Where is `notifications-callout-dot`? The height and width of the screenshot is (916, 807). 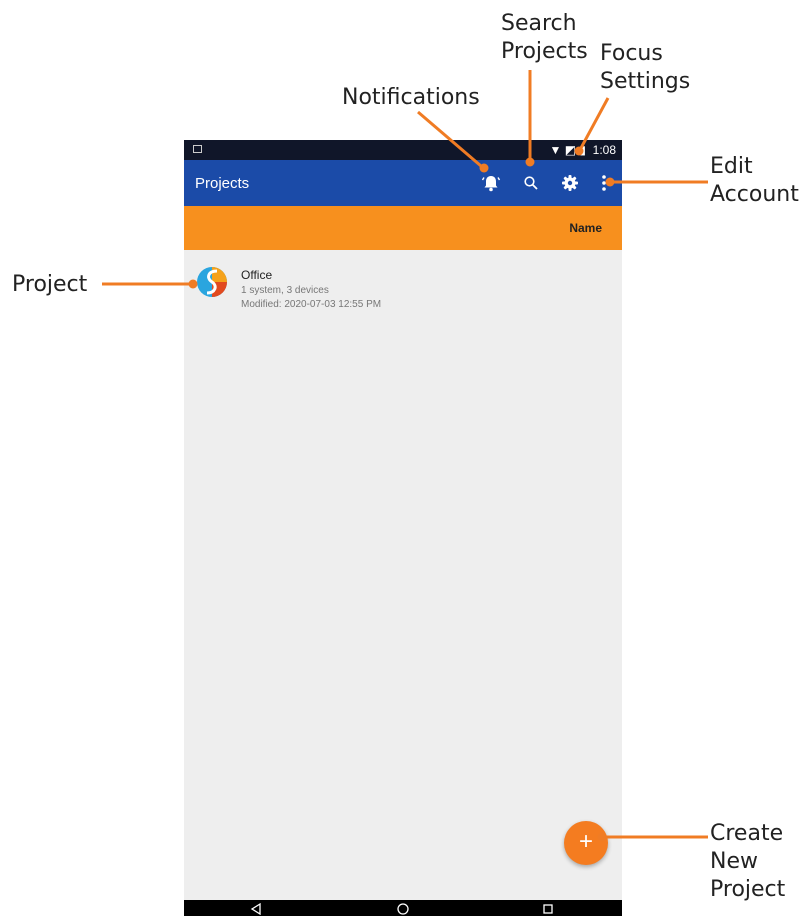
notifications-callout-dot is located at coordinates (484, 168).